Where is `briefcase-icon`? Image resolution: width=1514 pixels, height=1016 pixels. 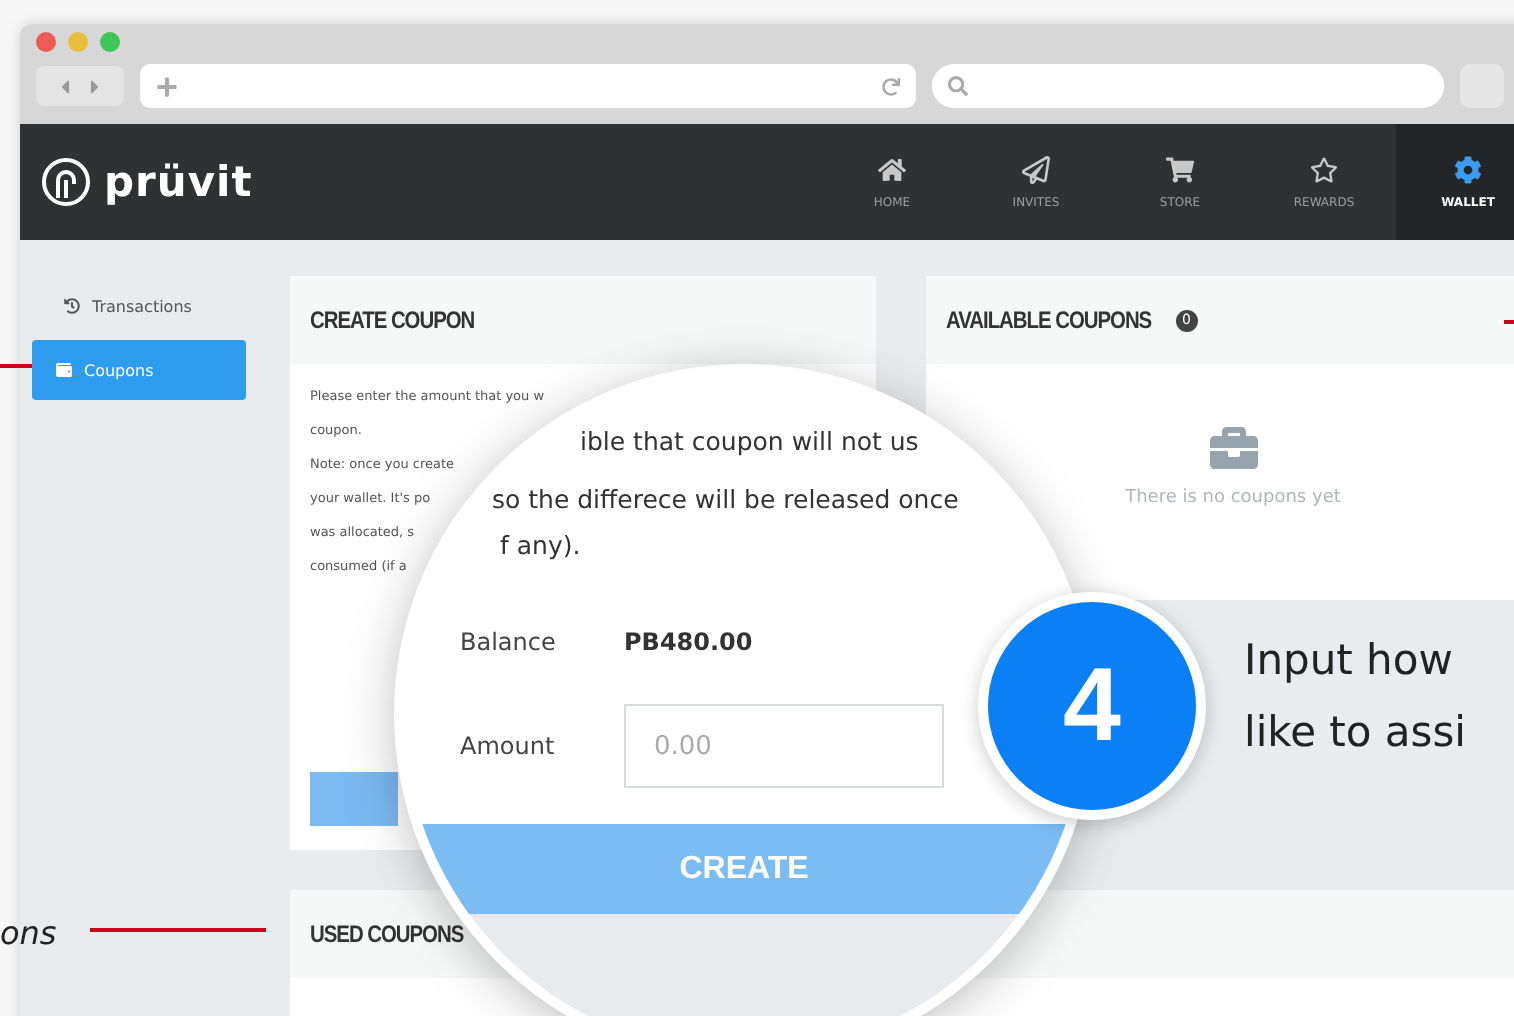
briefcase-icon is located at coordinates (1233, 448).